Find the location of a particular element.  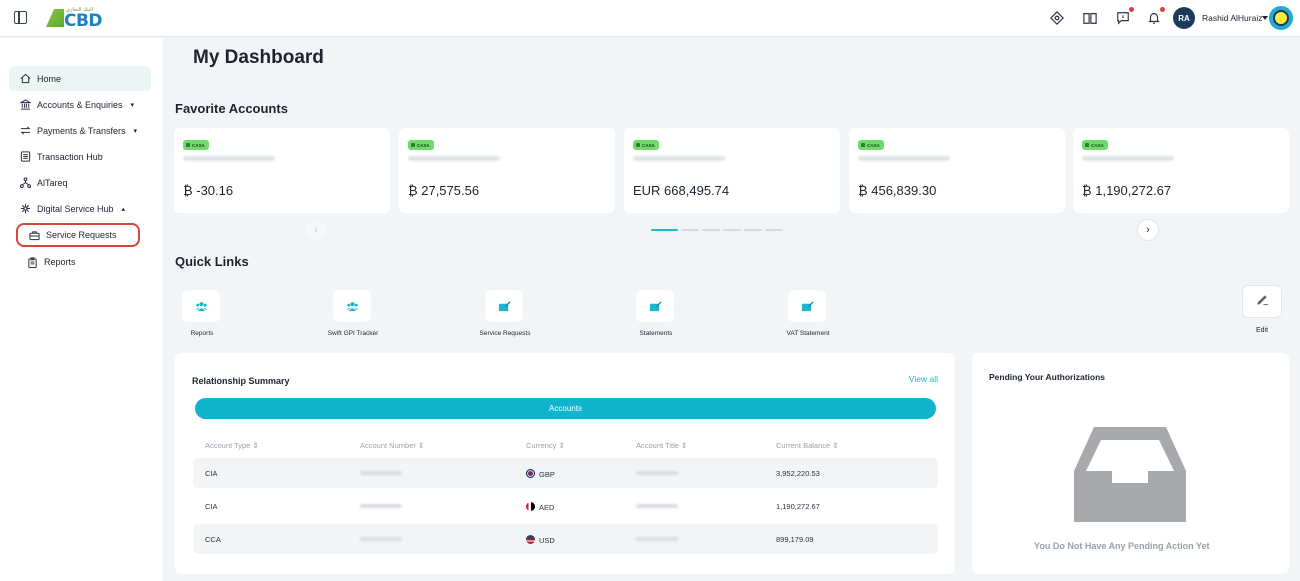

column-header-account-number: Account Number ⇕ is located at coordinates (392, 445).